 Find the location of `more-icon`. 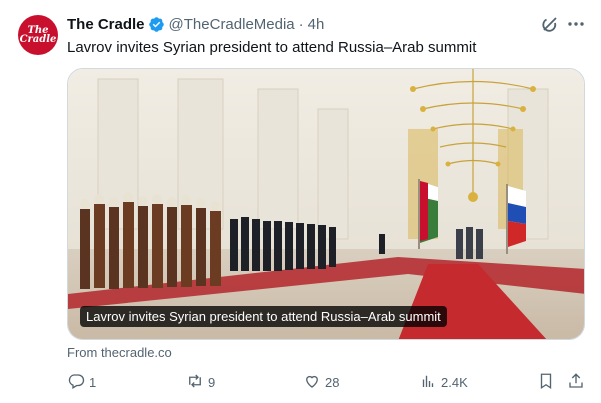

more-icon is located at coordinates (576, 24).